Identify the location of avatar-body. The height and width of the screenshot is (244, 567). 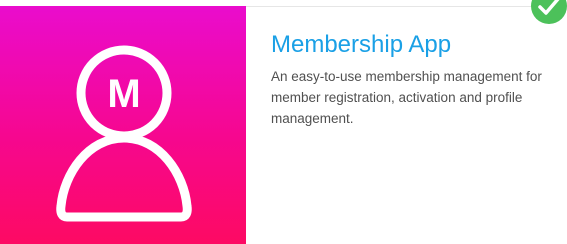
(124, 177).